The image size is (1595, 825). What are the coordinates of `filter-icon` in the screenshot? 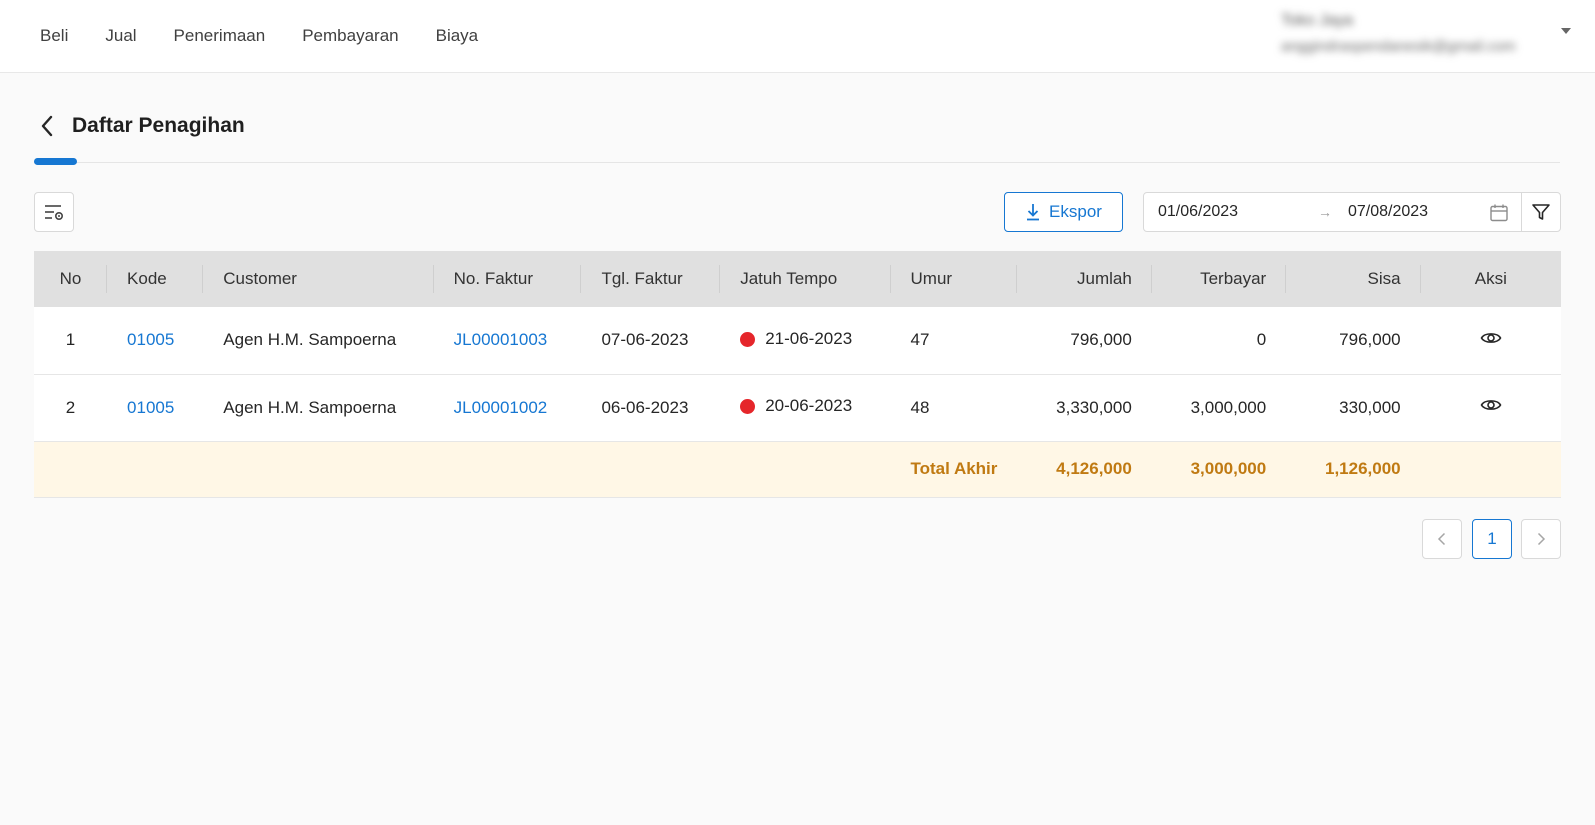 It's located at (1541, 212).